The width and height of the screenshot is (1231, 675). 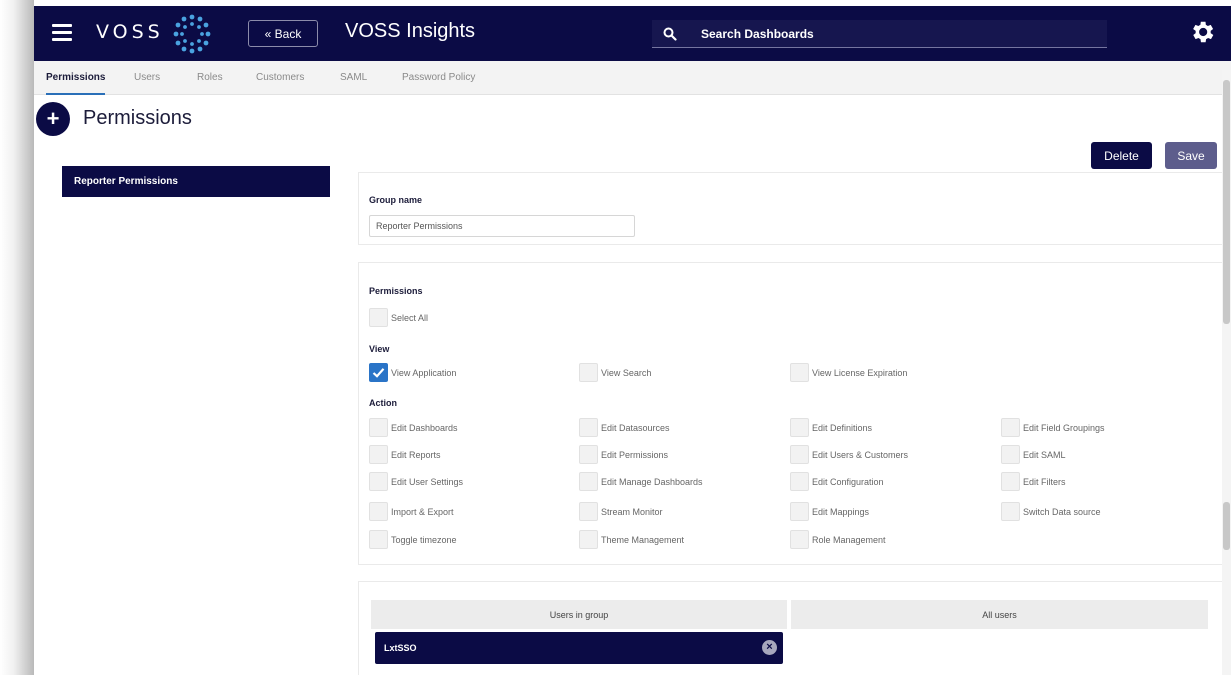 I want to click on scrollbar, so click(x=1226, y=372).